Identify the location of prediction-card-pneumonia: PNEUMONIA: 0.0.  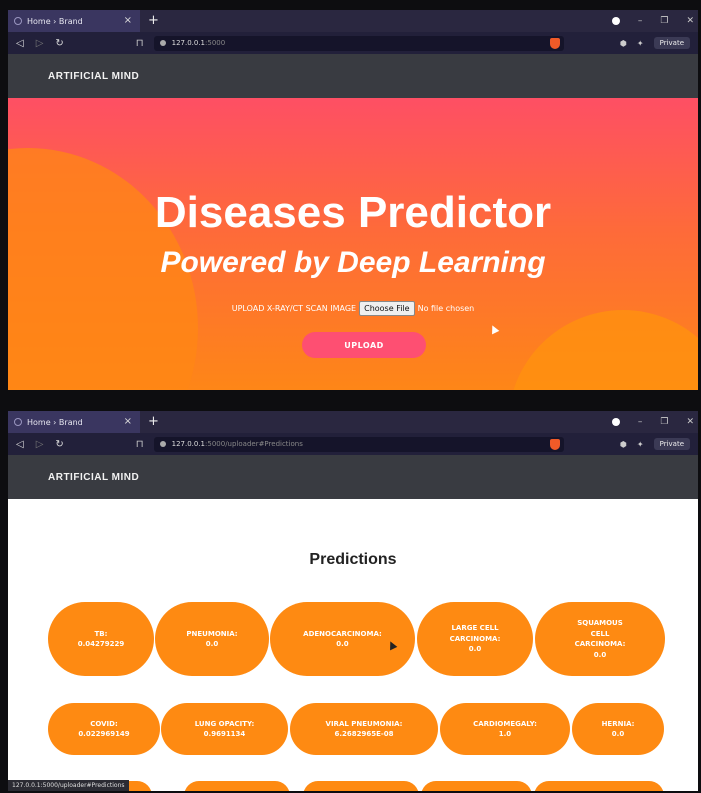
(212, 639).